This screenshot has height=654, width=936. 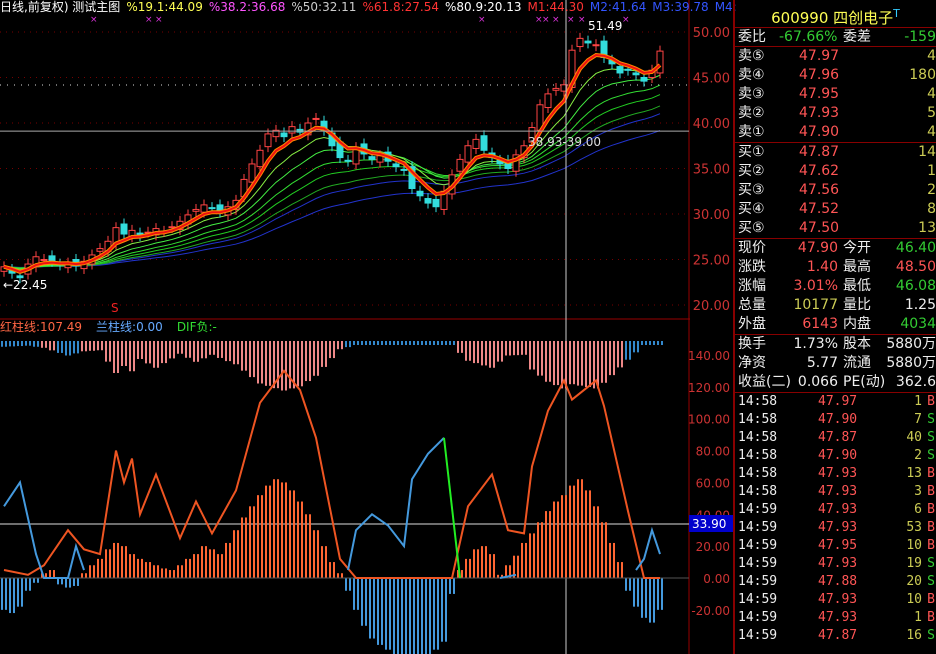 What do you see at coordinates (835, 618) in the screenshot?
I see `trade-row: 14:59 47.93 1 B` at bounding box center [835, 618].